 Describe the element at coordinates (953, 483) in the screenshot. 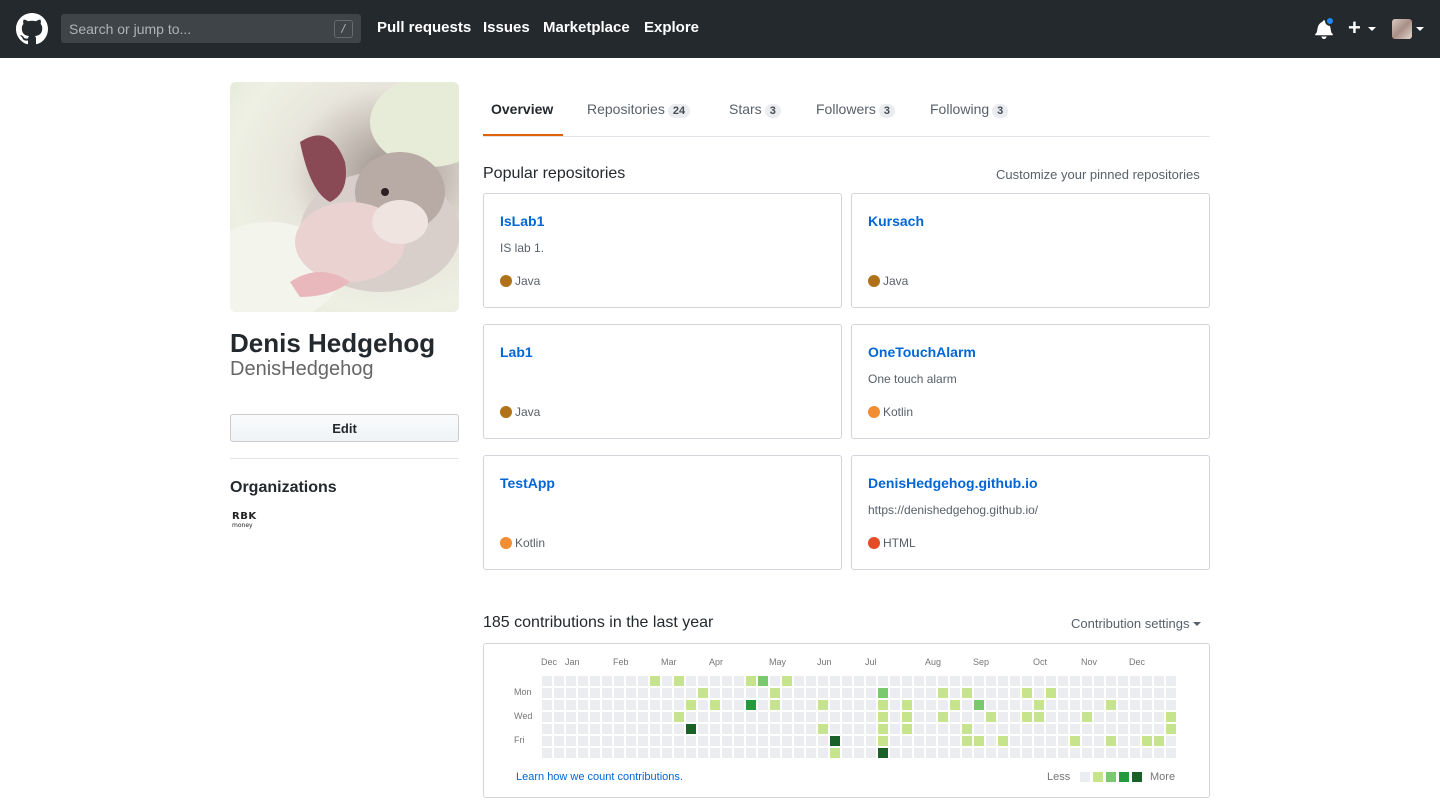

I see `repo-name-link: DenisHedgehog.github.io` at that location.